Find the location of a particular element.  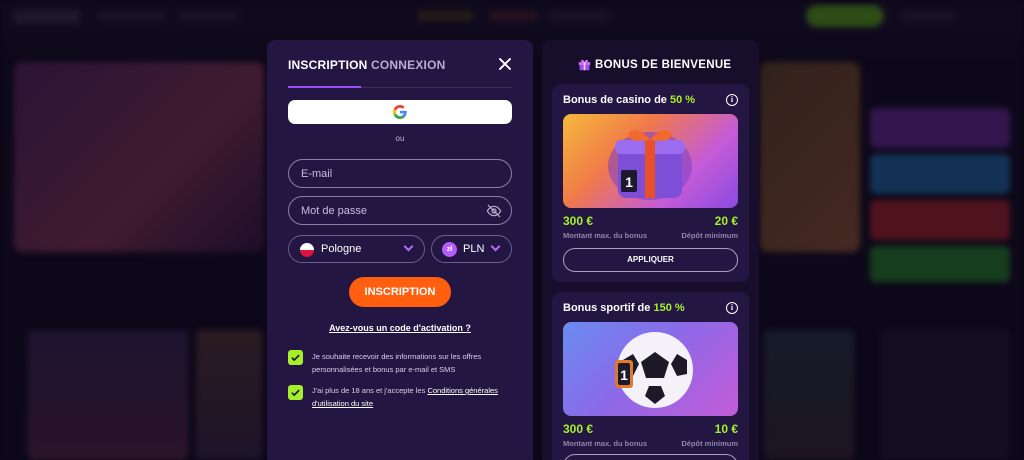

auth-tabs: INSCRIPTION CONNEXION is located at coordinates (400, 73).